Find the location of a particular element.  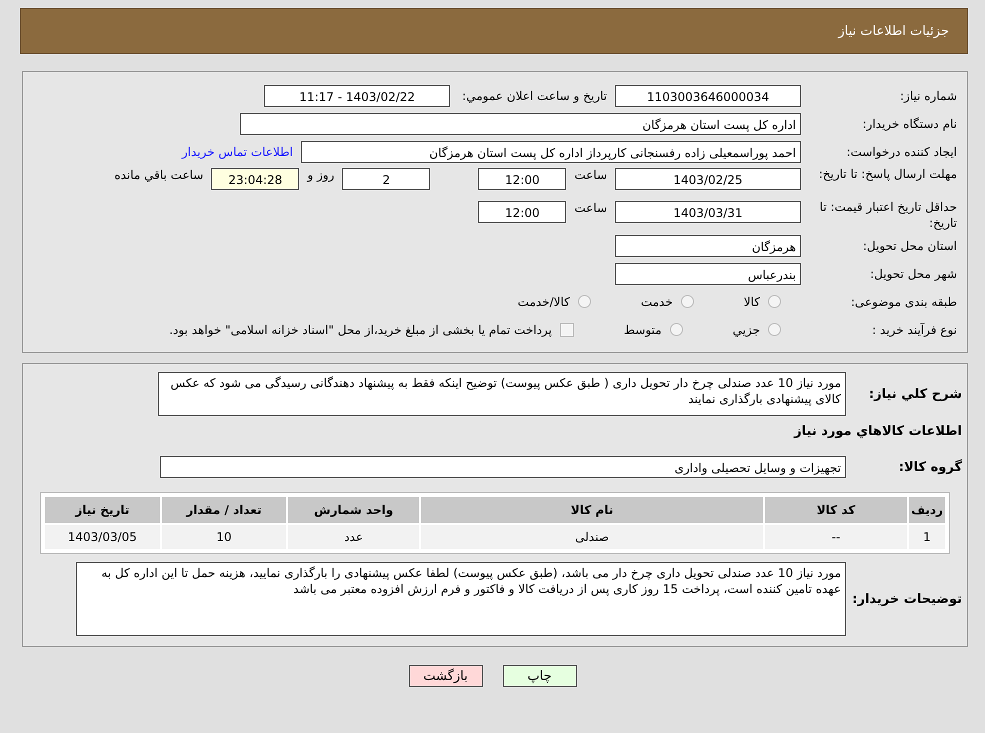

option-label: جزیي is located at coordinates (746, 329).